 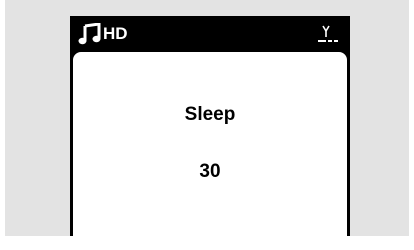 What do you see at coordinates (210, 171) in the screenshot?
I see `sleep-timer-value: 30` at bounding box center [210, 171].